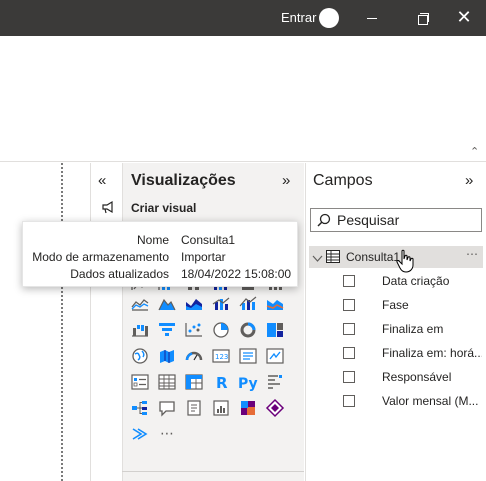 The height and width of the screenshot is (481, 486). What do you see at coordinates (248, 408) in the screenshot?
I see `power-apps-icon` at bounding box center [248, 408].